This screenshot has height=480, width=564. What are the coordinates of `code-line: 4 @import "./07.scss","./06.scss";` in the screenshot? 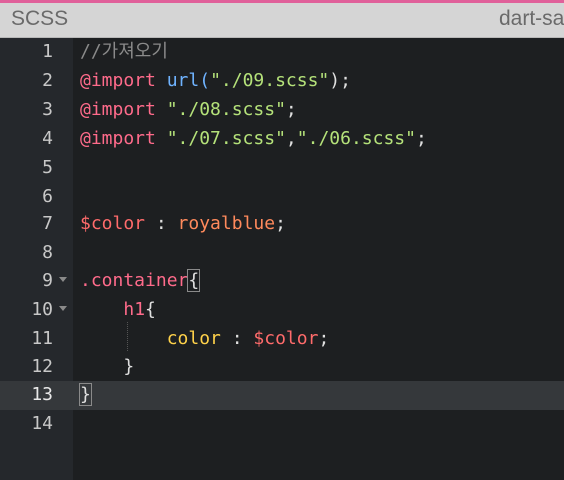 It's located at (282, 139).